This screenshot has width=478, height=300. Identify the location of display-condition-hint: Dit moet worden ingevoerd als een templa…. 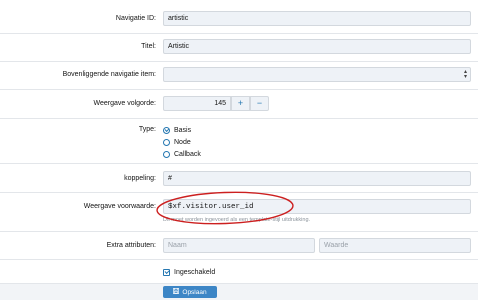
(237, 220).